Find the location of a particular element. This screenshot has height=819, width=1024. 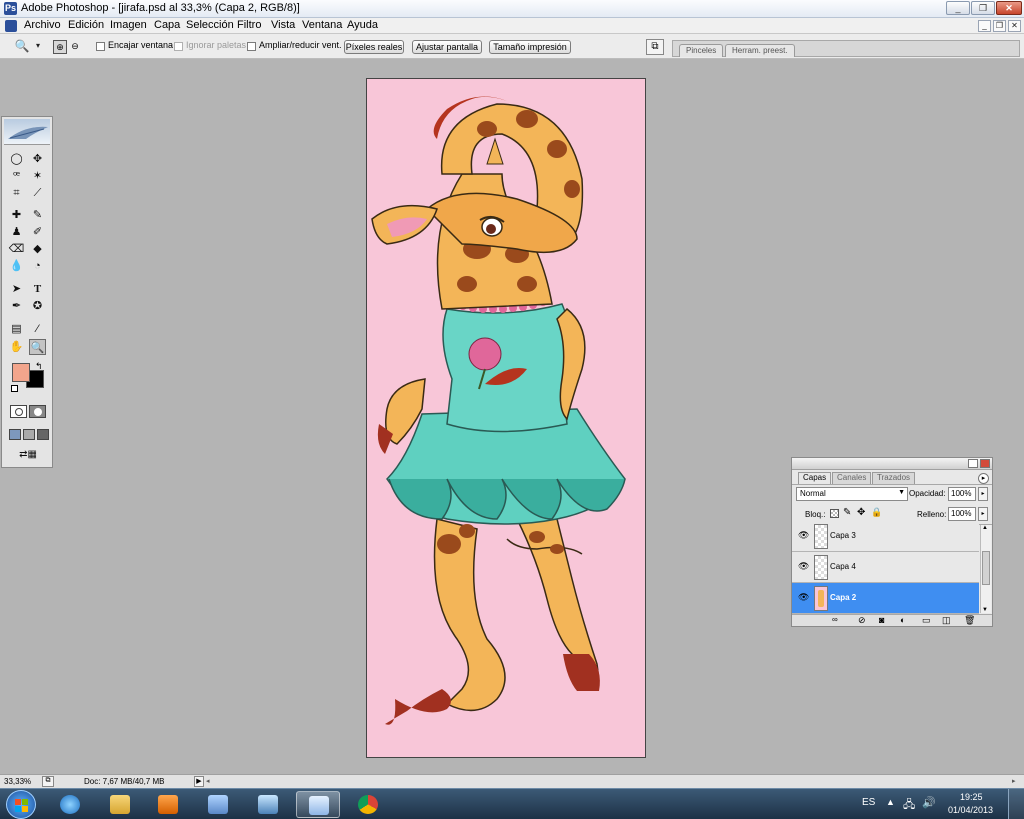

menu-edicion: Edición is located at coordinates (86, 25).